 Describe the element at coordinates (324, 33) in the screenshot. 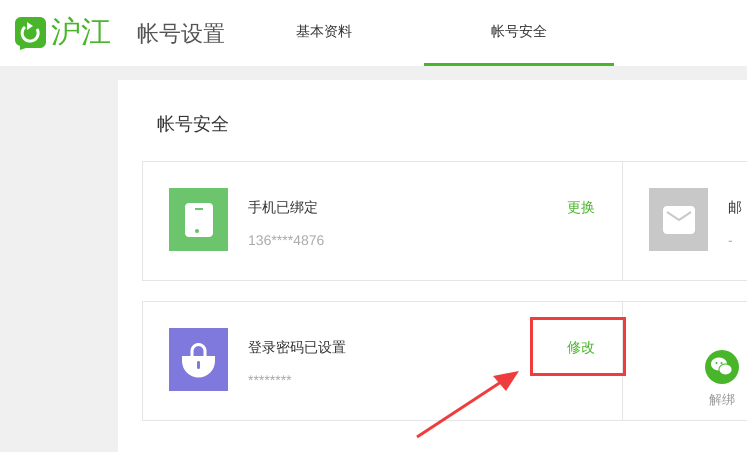

I see `tab: 基本资料` at that location.